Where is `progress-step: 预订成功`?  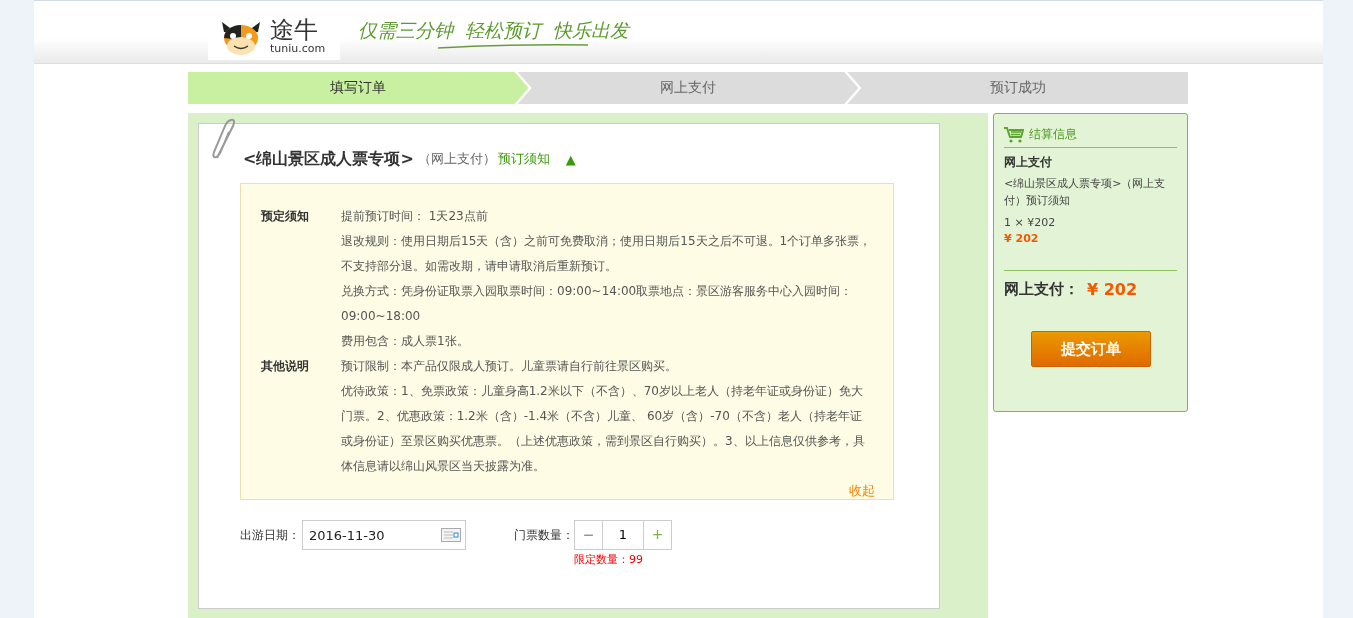
progress-step: 预订成功 is located at coordinates (1017, 88).